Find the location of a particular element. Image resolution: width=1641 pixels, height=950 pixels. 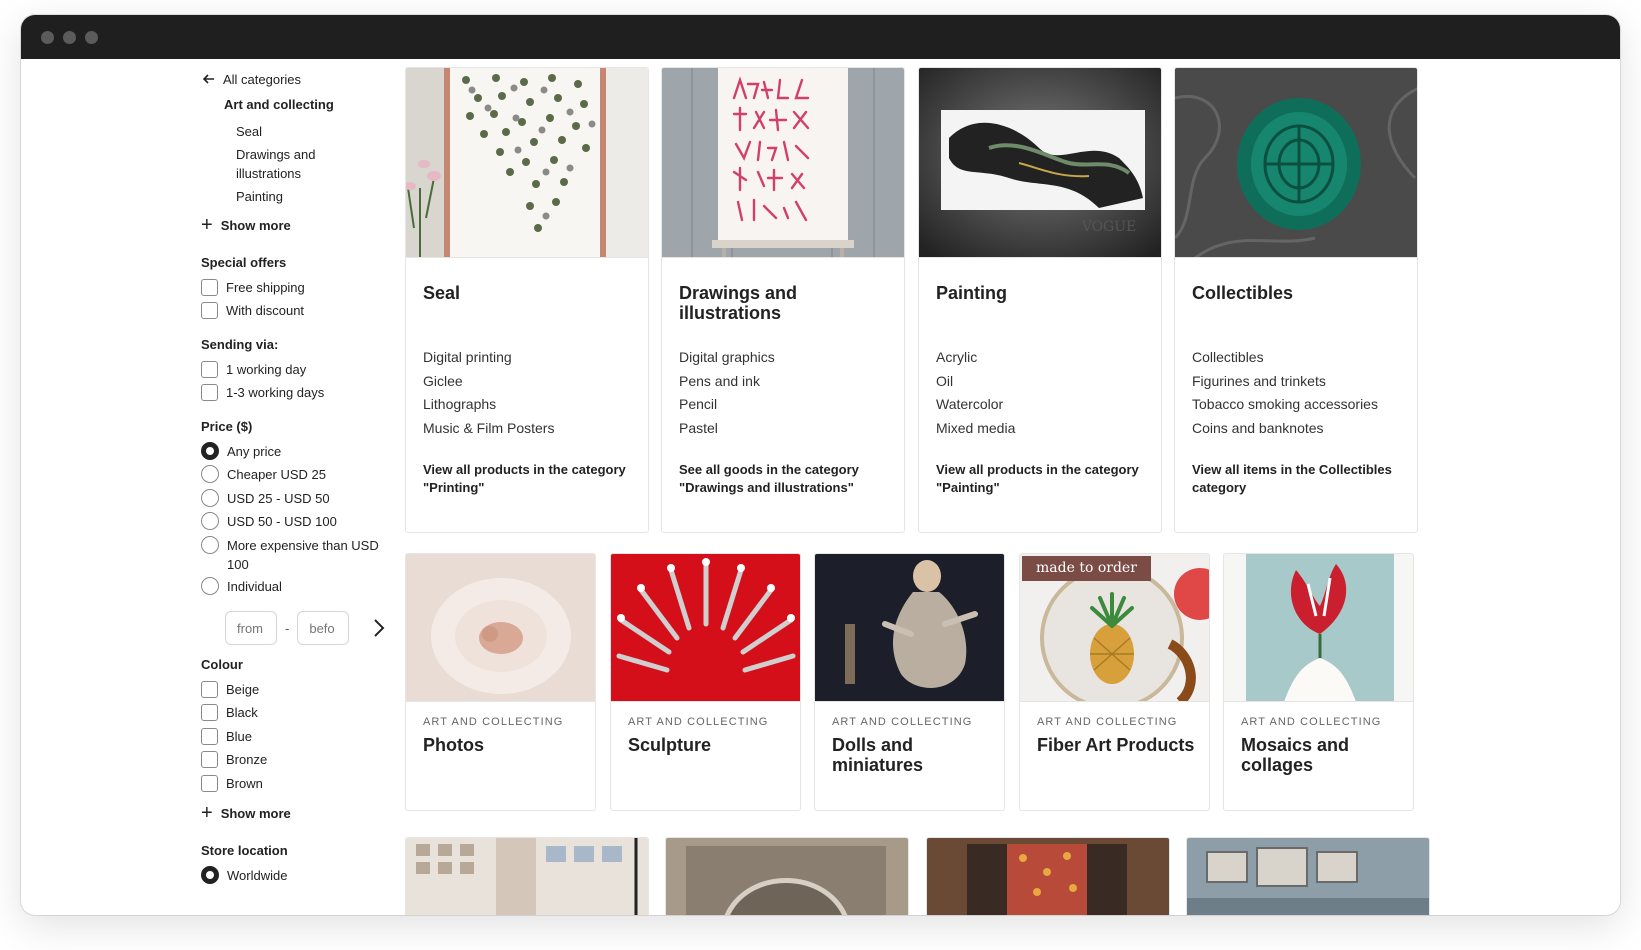

category-link: Oil is located at coordinates (975, 382).